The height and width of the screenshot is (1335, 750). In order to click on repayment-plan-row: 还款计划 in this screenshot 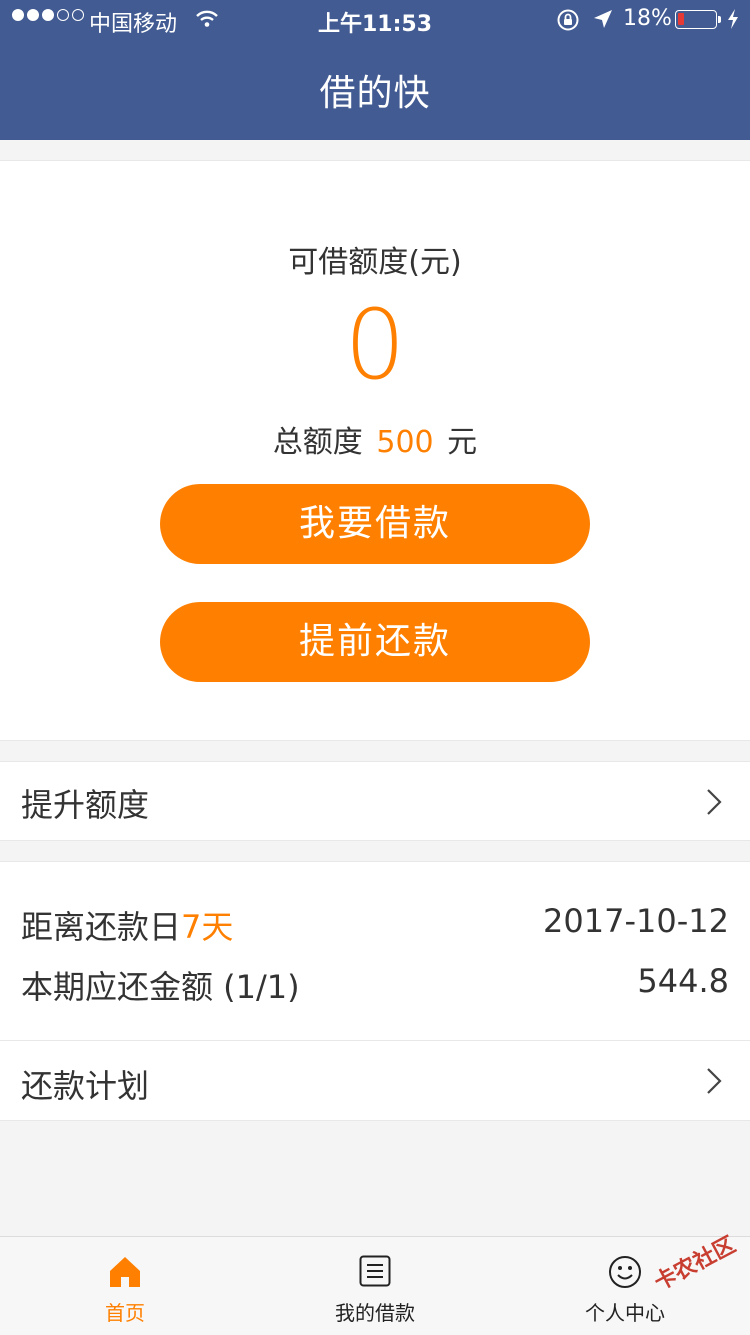, I will do `click(375, 1080)`.